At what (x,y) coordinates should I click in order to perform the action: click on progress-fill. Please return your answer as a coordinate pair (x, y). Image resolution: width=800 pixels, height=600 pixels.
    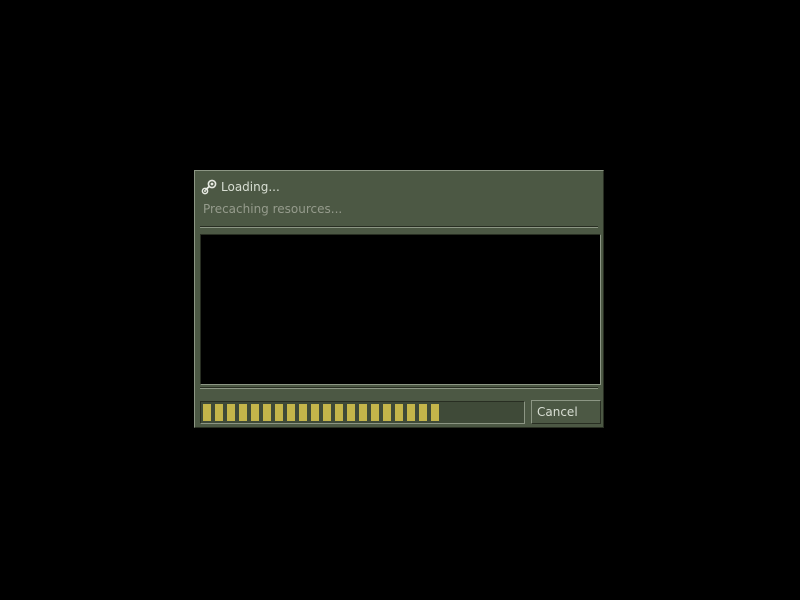
    Looking at the image, I should click on (323, 412).